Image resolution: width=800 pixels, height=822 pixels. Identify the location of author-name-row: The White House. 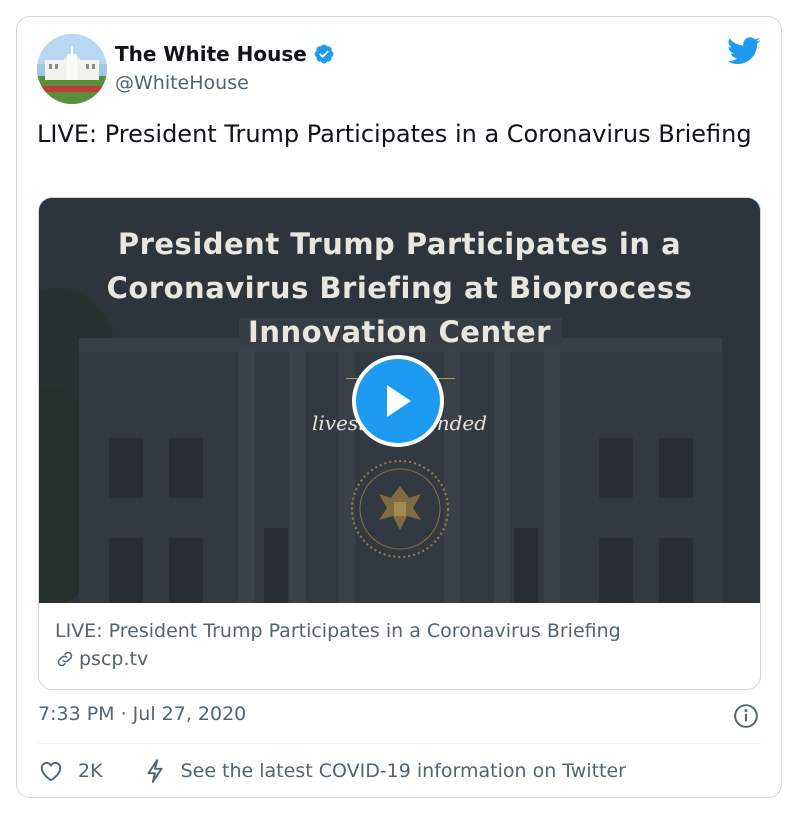
(225, 54).